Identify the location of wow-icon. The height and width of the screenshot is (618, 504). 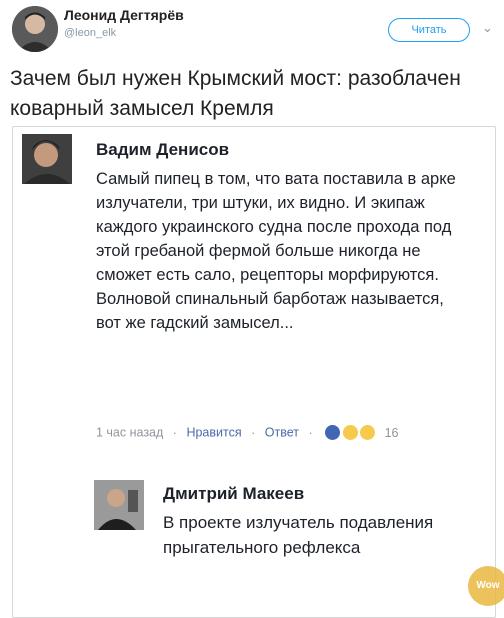
(368, 432).